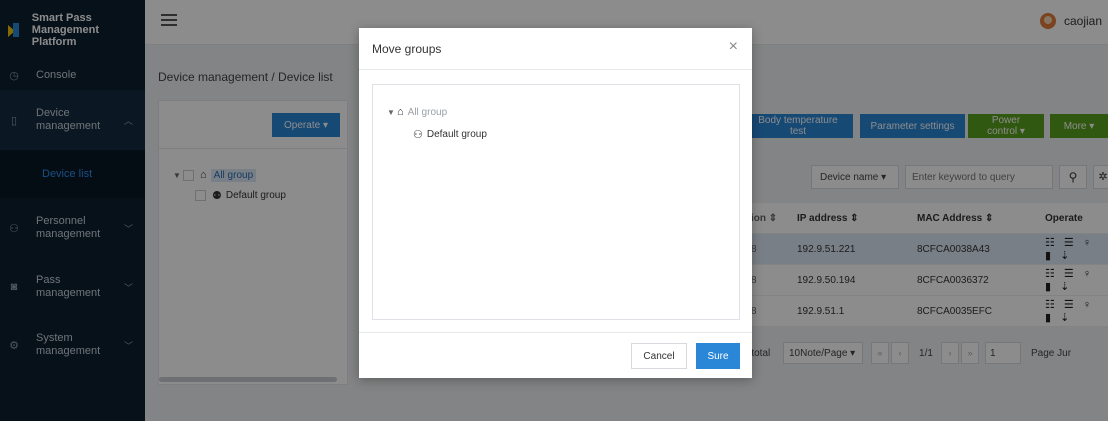 Image resolution: width=1108 pixels, height=421 pixels. What do you see at coordinates (733, 47) in the screenshot?
I see `close-icon: ×` at bounding box center [733, 47].